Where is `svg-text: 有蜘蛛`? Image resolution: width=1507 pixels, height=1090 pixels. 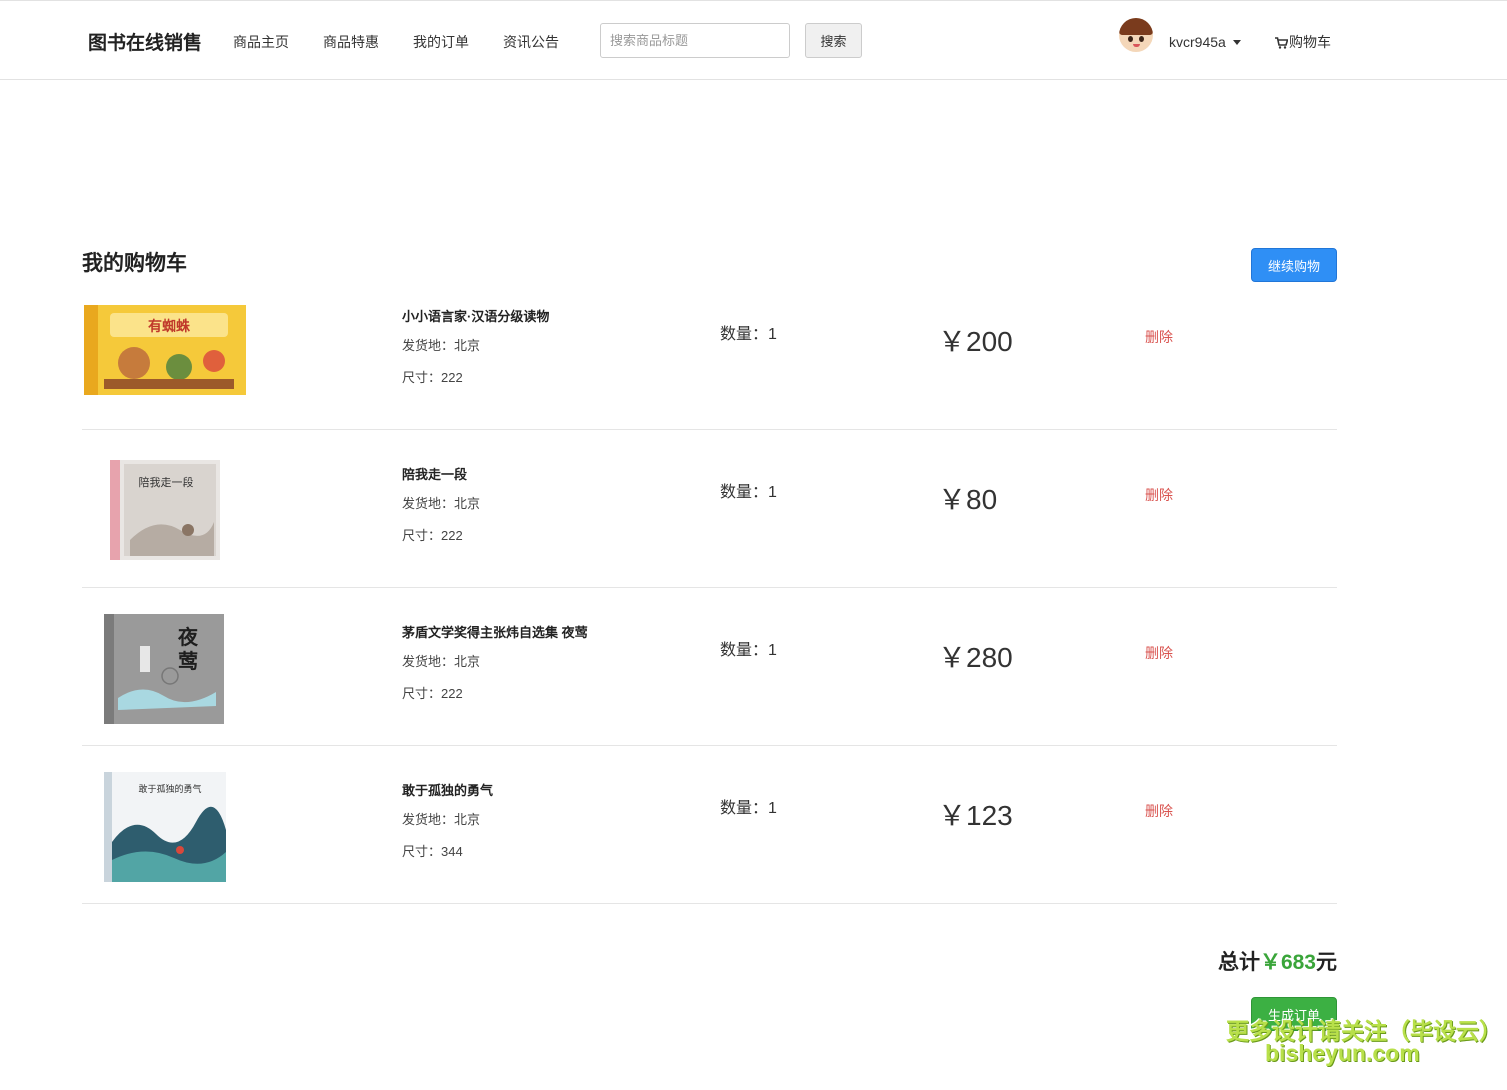
svg-text: 有蜘蛛 is located at coordinates (169, 326).